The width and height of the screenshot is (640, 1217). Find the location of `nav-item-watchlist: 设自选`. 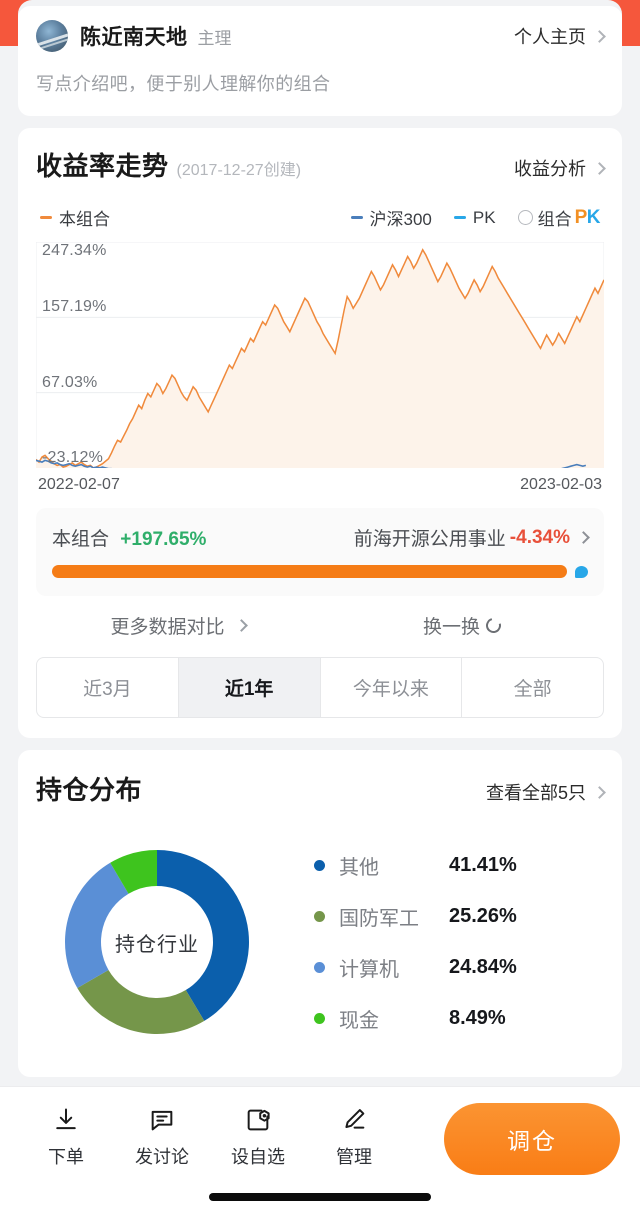

nav-item-watchlist: 设自选 is located at coordinates (258, 1136).